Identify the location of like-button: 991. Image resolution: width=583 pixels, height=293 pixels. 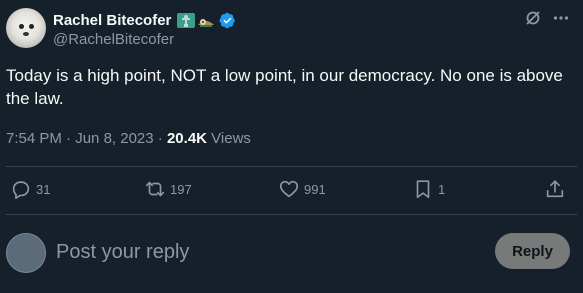
(302, 189).